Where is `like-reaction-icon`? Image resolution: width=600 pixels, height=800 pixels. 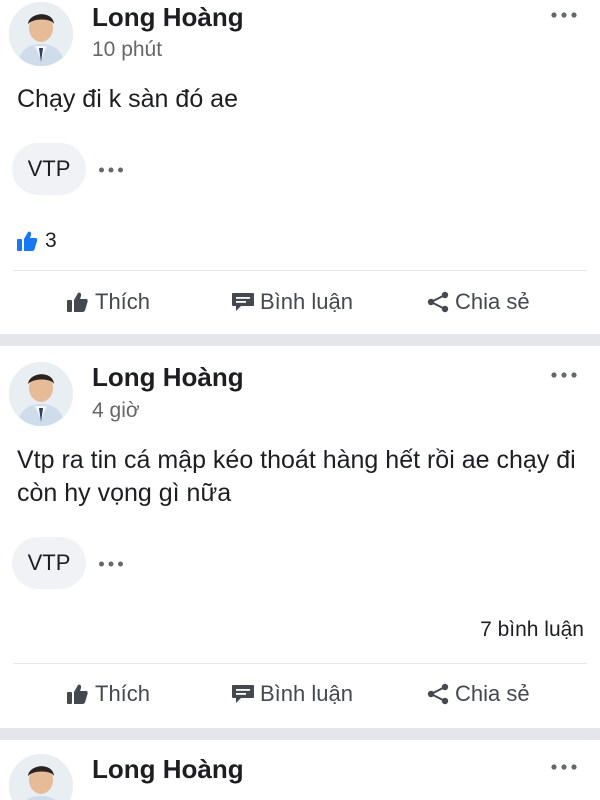
like-reaction-icon is located at coordinates (27, 241).